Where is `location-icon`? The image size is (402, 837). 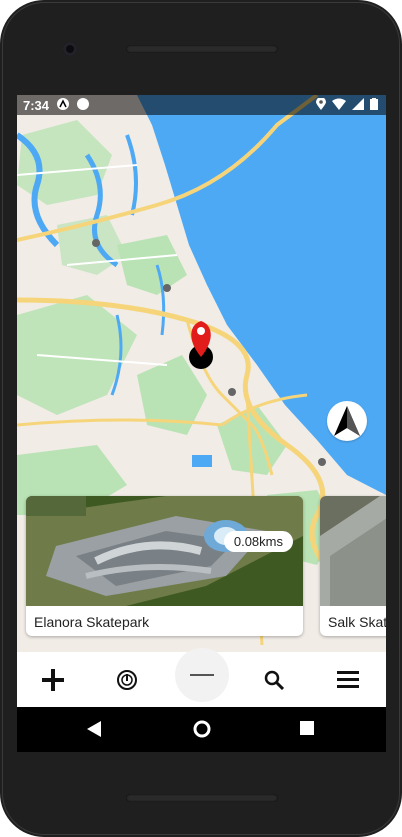 location-icon is located at coordinates (321, 104).